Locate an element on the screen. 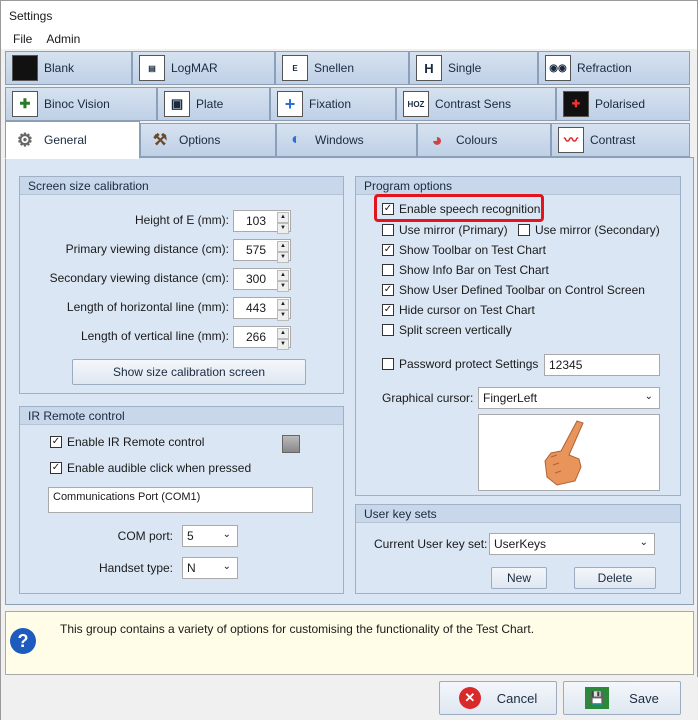  tab-label: Polarised is located at coordinates (620, 104).